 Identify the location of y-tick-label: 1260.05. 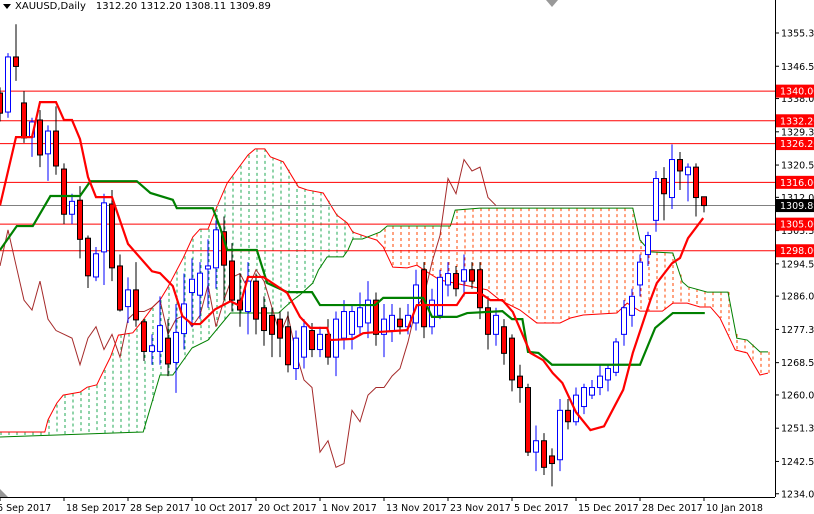
(797, 395).